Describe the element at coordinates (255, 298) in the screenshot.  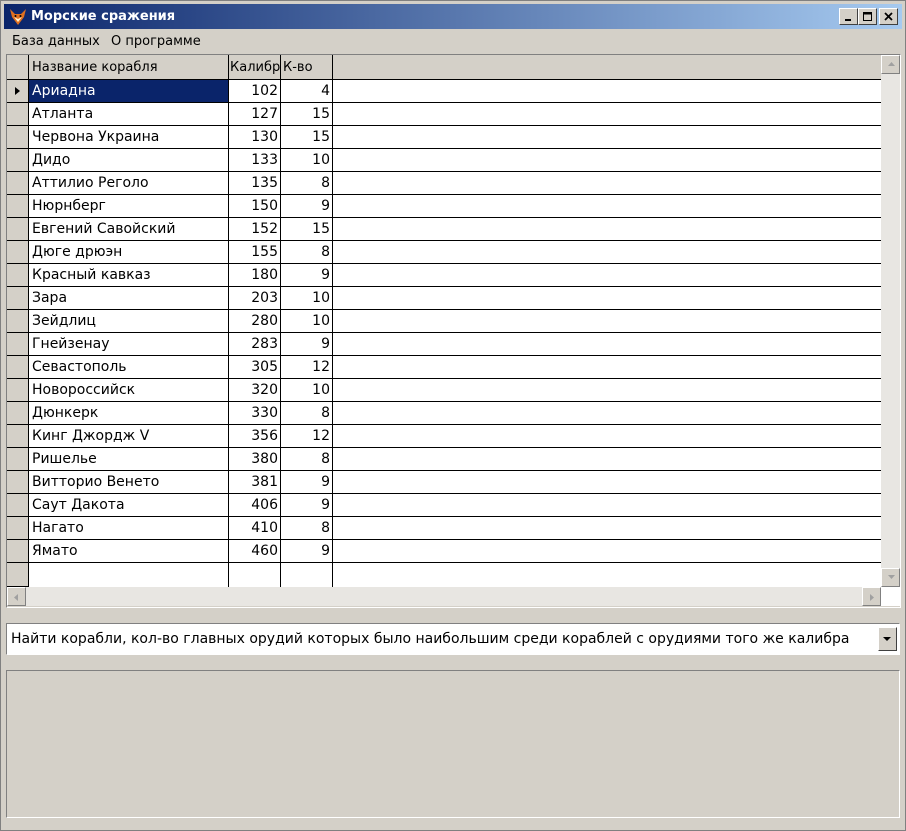
I see `caliber-cell: 203` at that location.